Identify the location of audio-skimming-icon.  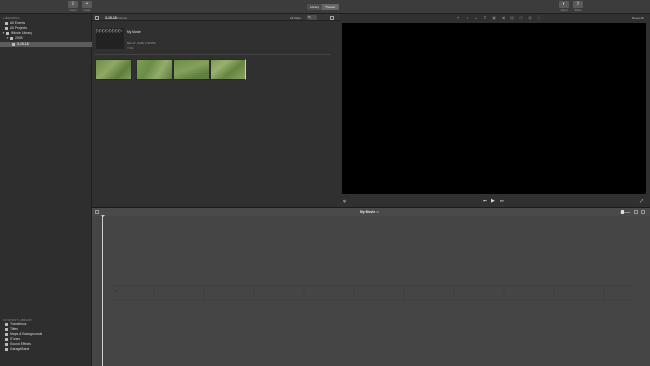
(636, 212).